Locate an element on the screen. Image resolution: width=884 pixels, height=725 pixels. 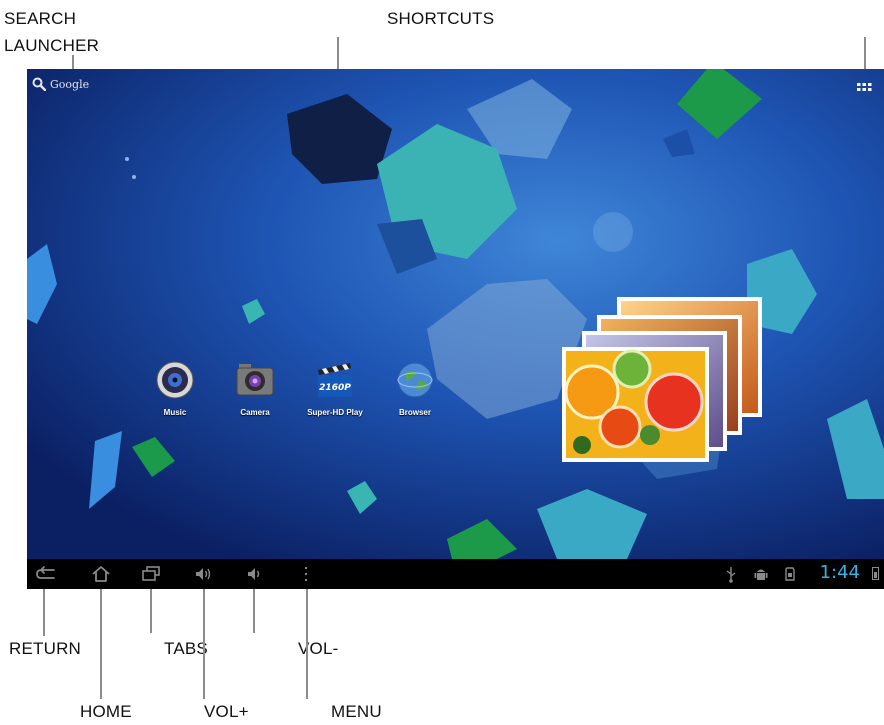
android-debug-icon is located at coordinates (761, 574).